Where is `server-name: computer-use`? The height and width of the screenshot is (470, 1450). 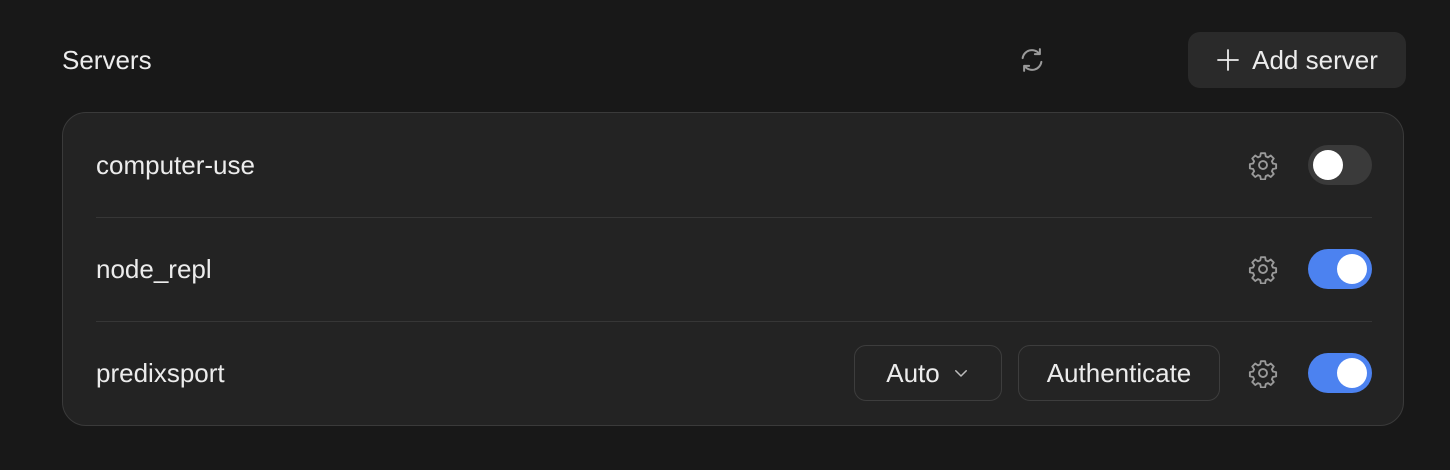 server-name: computer-use is located at coordinates (175, 165).